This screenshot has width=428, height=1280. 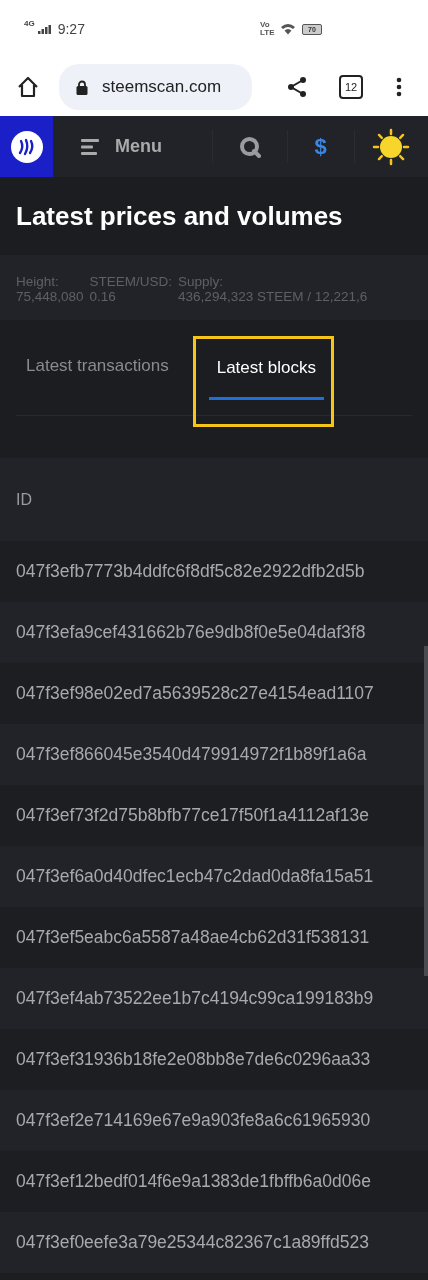 I want to click on column-header: ID, so click(x=24, y=499).